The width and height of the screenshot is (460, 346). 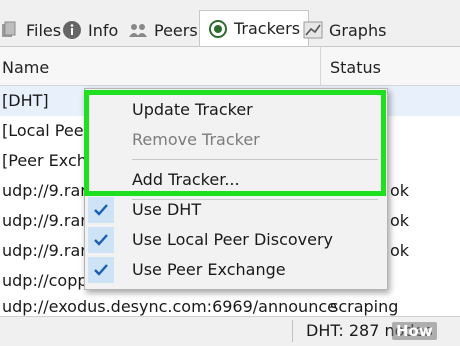 What do you see at coordinates (233, 239) in the screenshot?
I see `menu-item-label: Use Local Peer Discovery` at bounding box center [233, 239].